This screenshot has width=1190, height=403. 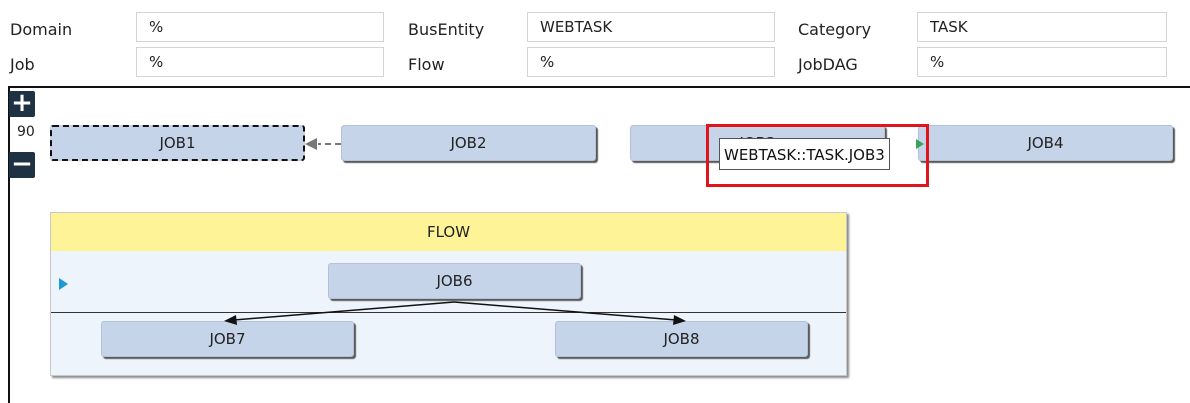 I want to click on highlight-box, so click(x=817, y=155).